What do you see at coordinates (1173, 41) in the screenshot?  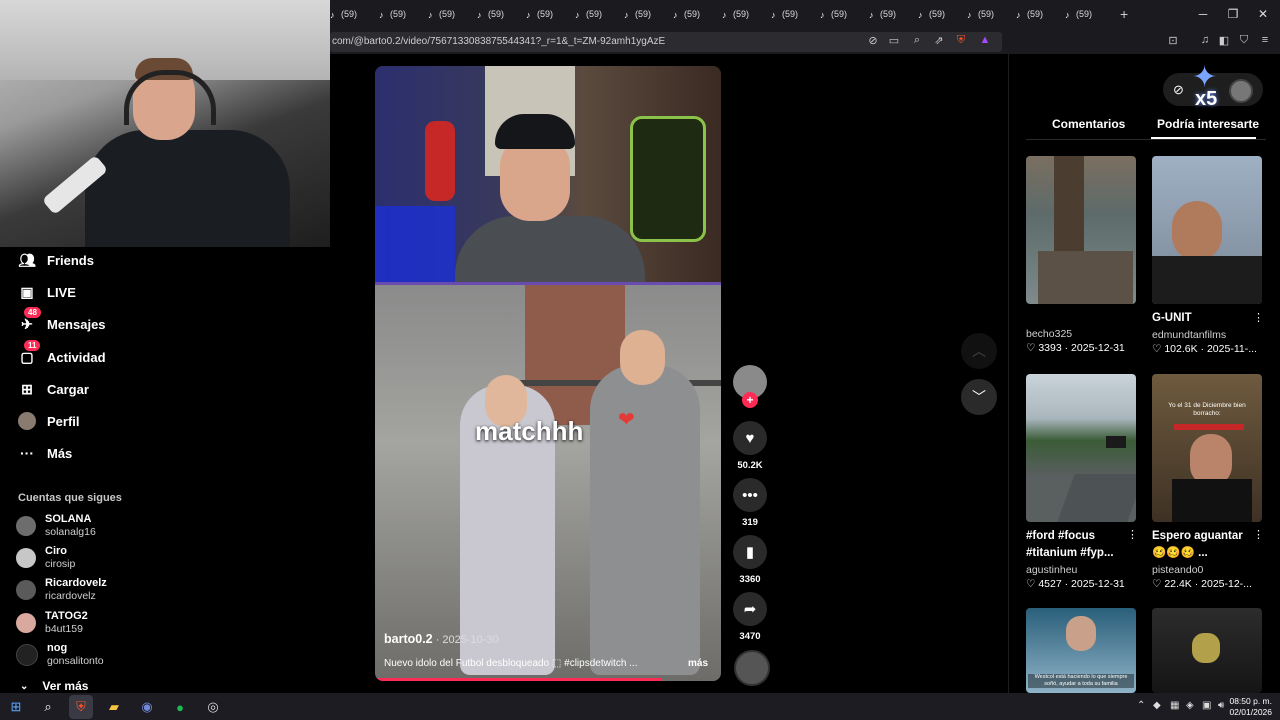 I see `wallet-icon: ⊡` at bounding box center [1173, 41].